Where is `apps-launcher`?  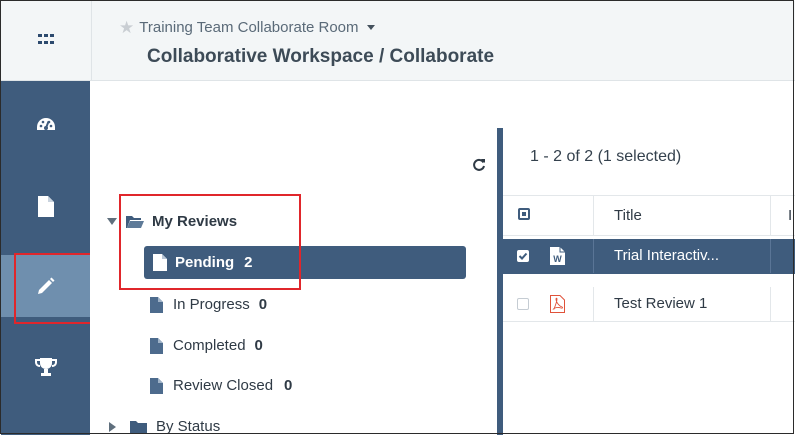 apps-launcher is located at coordinates (46, 40).